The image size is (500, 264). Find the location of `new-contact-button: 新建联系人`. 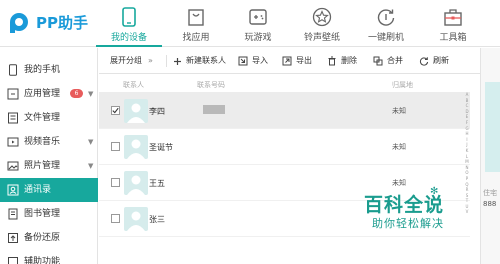

new-contact-button: 新建联系人 is located at coordinates (199, 61).